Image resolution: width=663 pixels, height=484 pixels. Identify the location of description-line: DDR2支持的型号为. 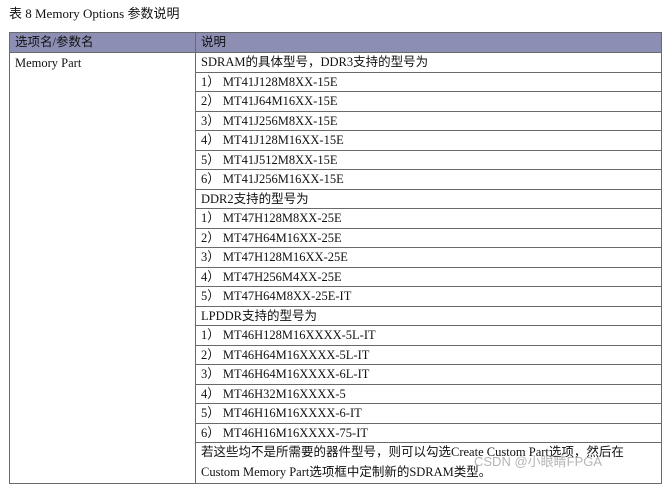
(428, 199).